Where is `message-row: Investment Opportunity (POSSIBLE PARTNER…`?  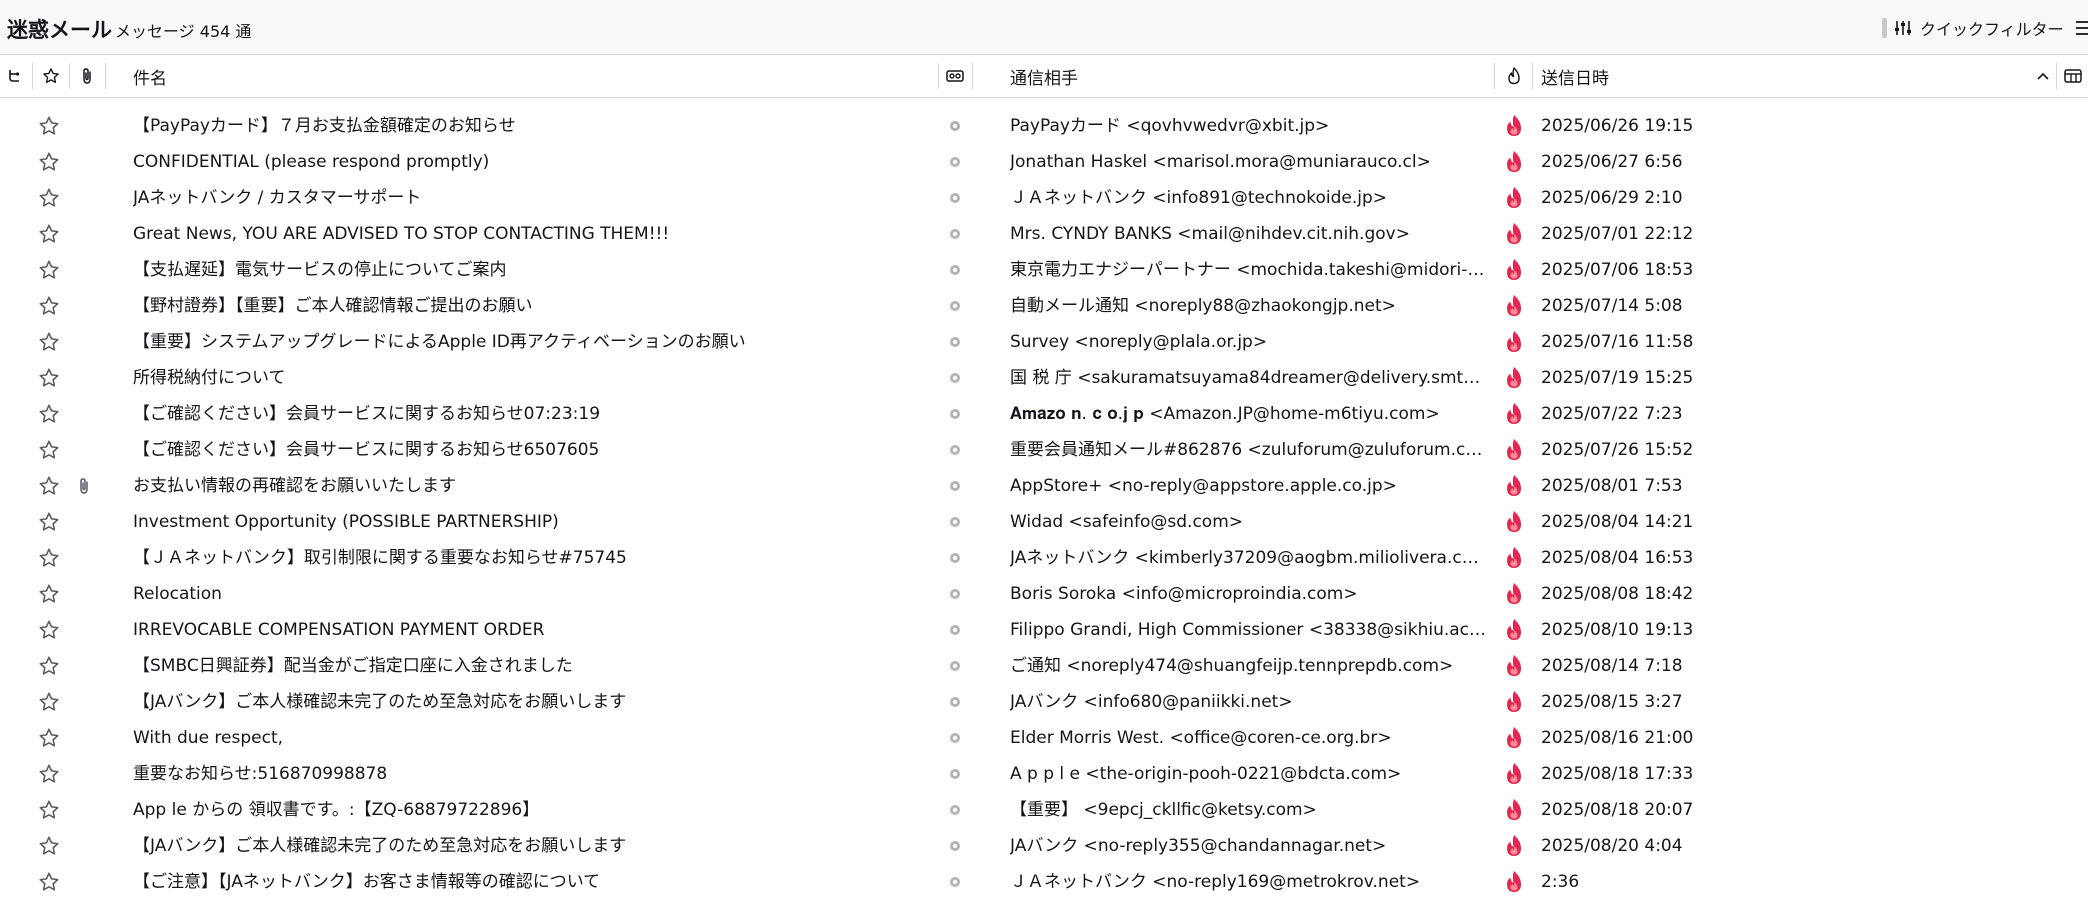 message-row: Investment Opportunity (POSSIBLE PARTNER… is located at coordinates (1044, 522).